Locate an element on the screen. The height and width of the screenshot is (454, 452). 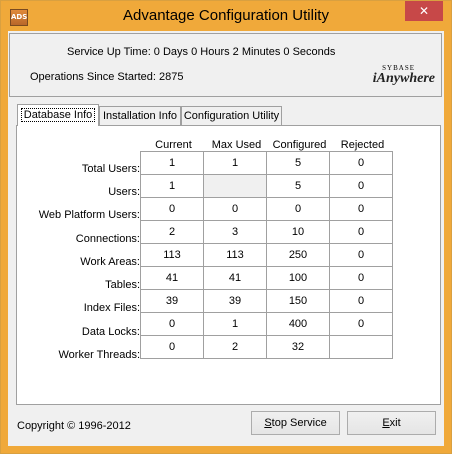
window-title: Advantage Configuration Utility is located at coordinates (226, 15).